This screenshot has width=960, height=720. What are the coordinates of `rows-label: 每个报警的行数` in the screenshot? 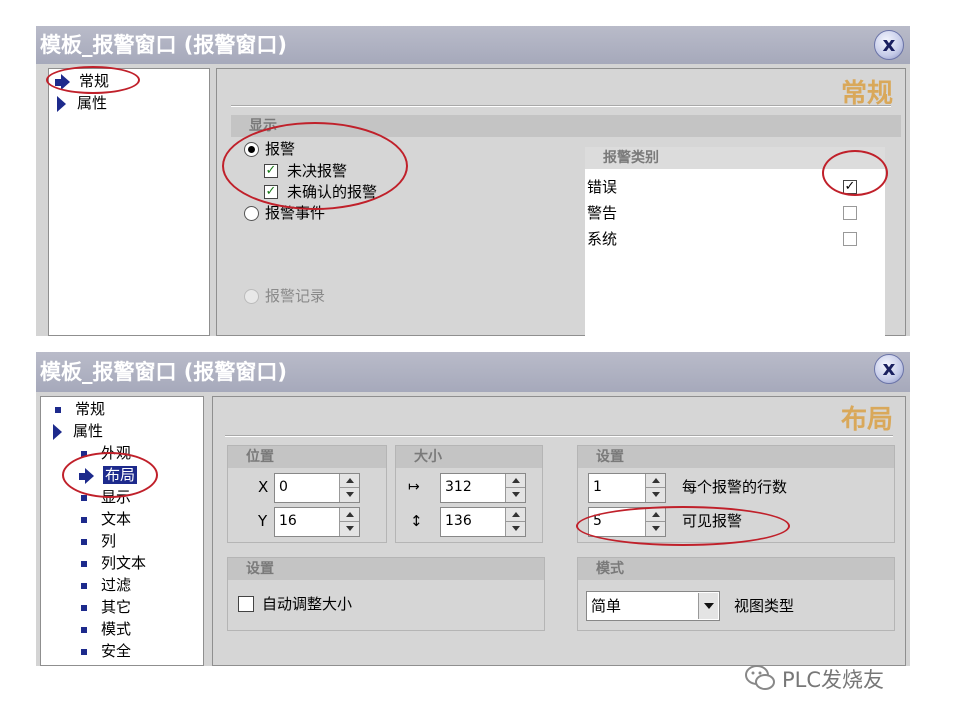 It's located at (735, 487).